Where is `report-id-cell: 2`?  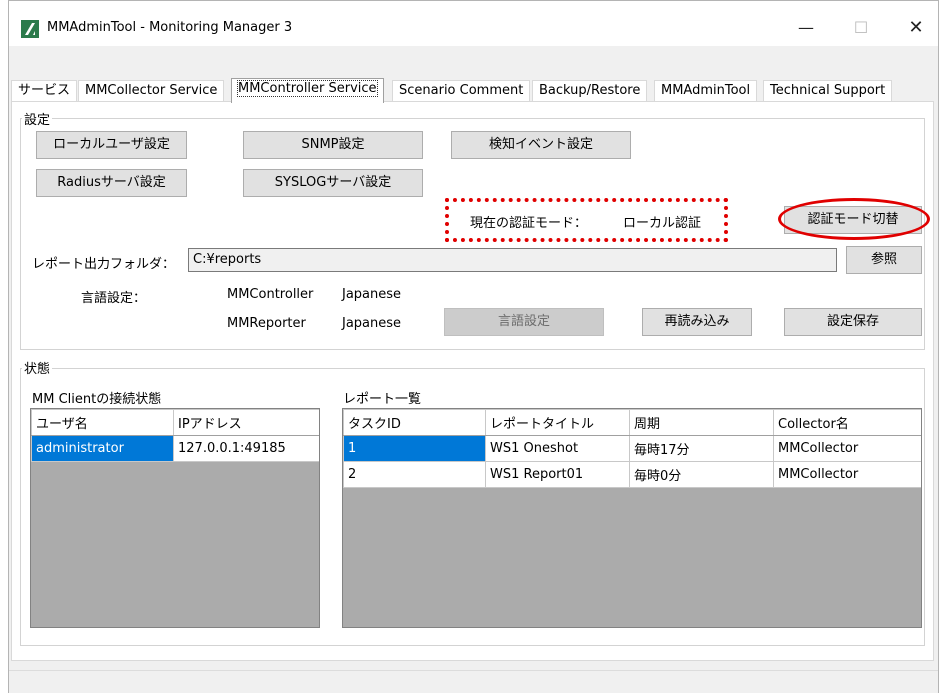 report-id-cell: 2 is located at coordinates (414, 474).